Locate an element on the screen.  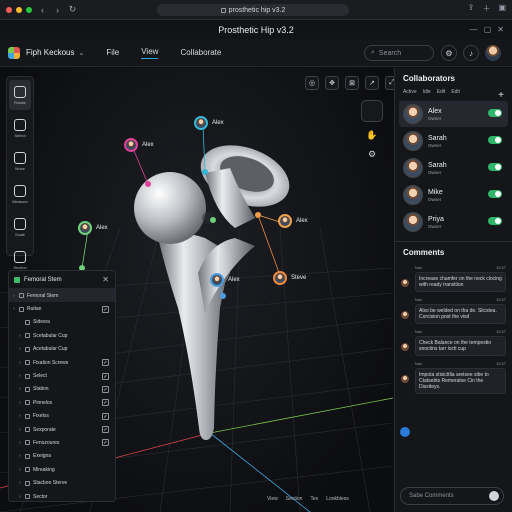
outliner-item: › Ruitan ✓ is located at coordinates (62, 308).